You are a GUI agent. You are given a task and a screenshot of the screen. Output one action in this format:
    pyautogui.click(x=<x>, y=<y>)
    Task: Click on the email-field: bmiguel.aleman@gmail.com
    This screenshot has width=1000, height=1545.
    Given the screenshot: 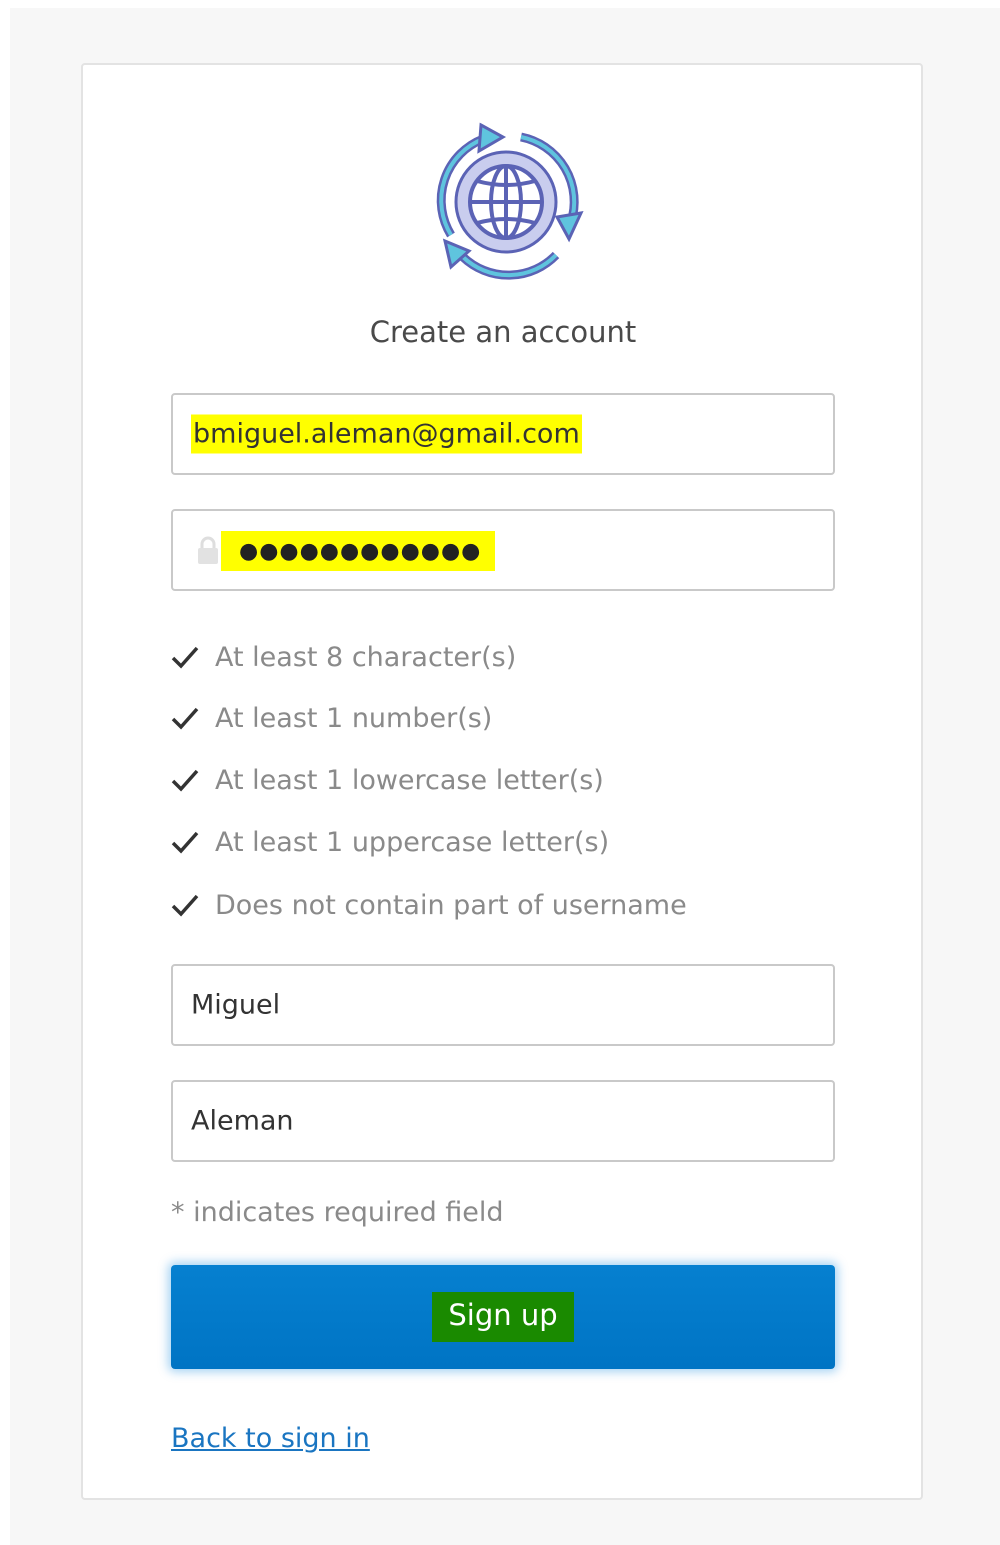 What is the action you would take?
    pyautogui.click(x=503, y=434)
    